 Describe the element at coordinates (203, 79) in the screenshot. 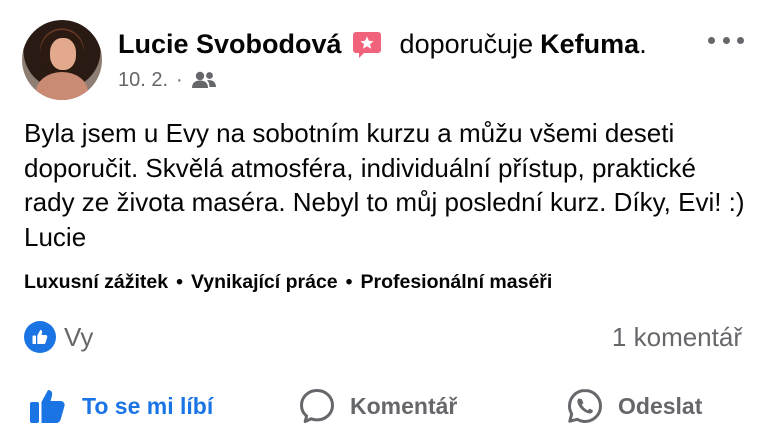

I see `friends-icon` at that location.